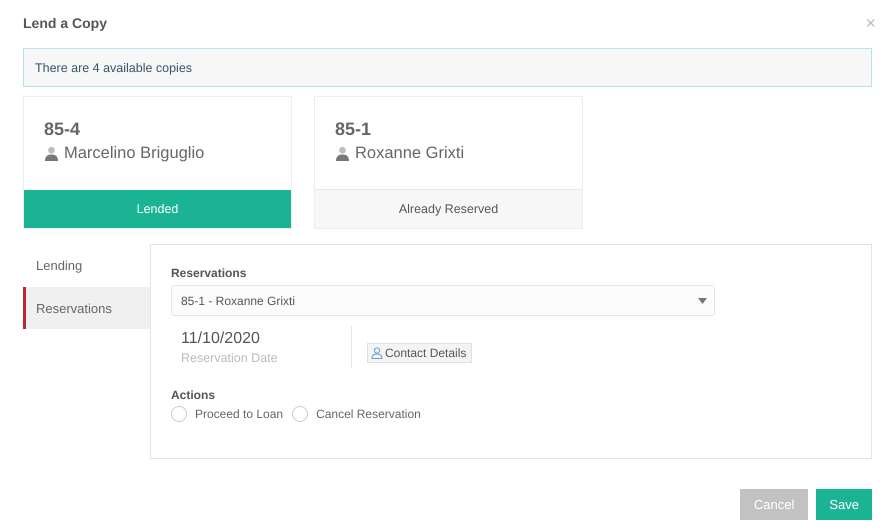 Image resolution: width=894 pixels, height=528 pixels. What do you see at coordinates (409, 153) in the screenshot?
I see `borrower-name: Roxanne Grixti` at bounding box center [409, 153].